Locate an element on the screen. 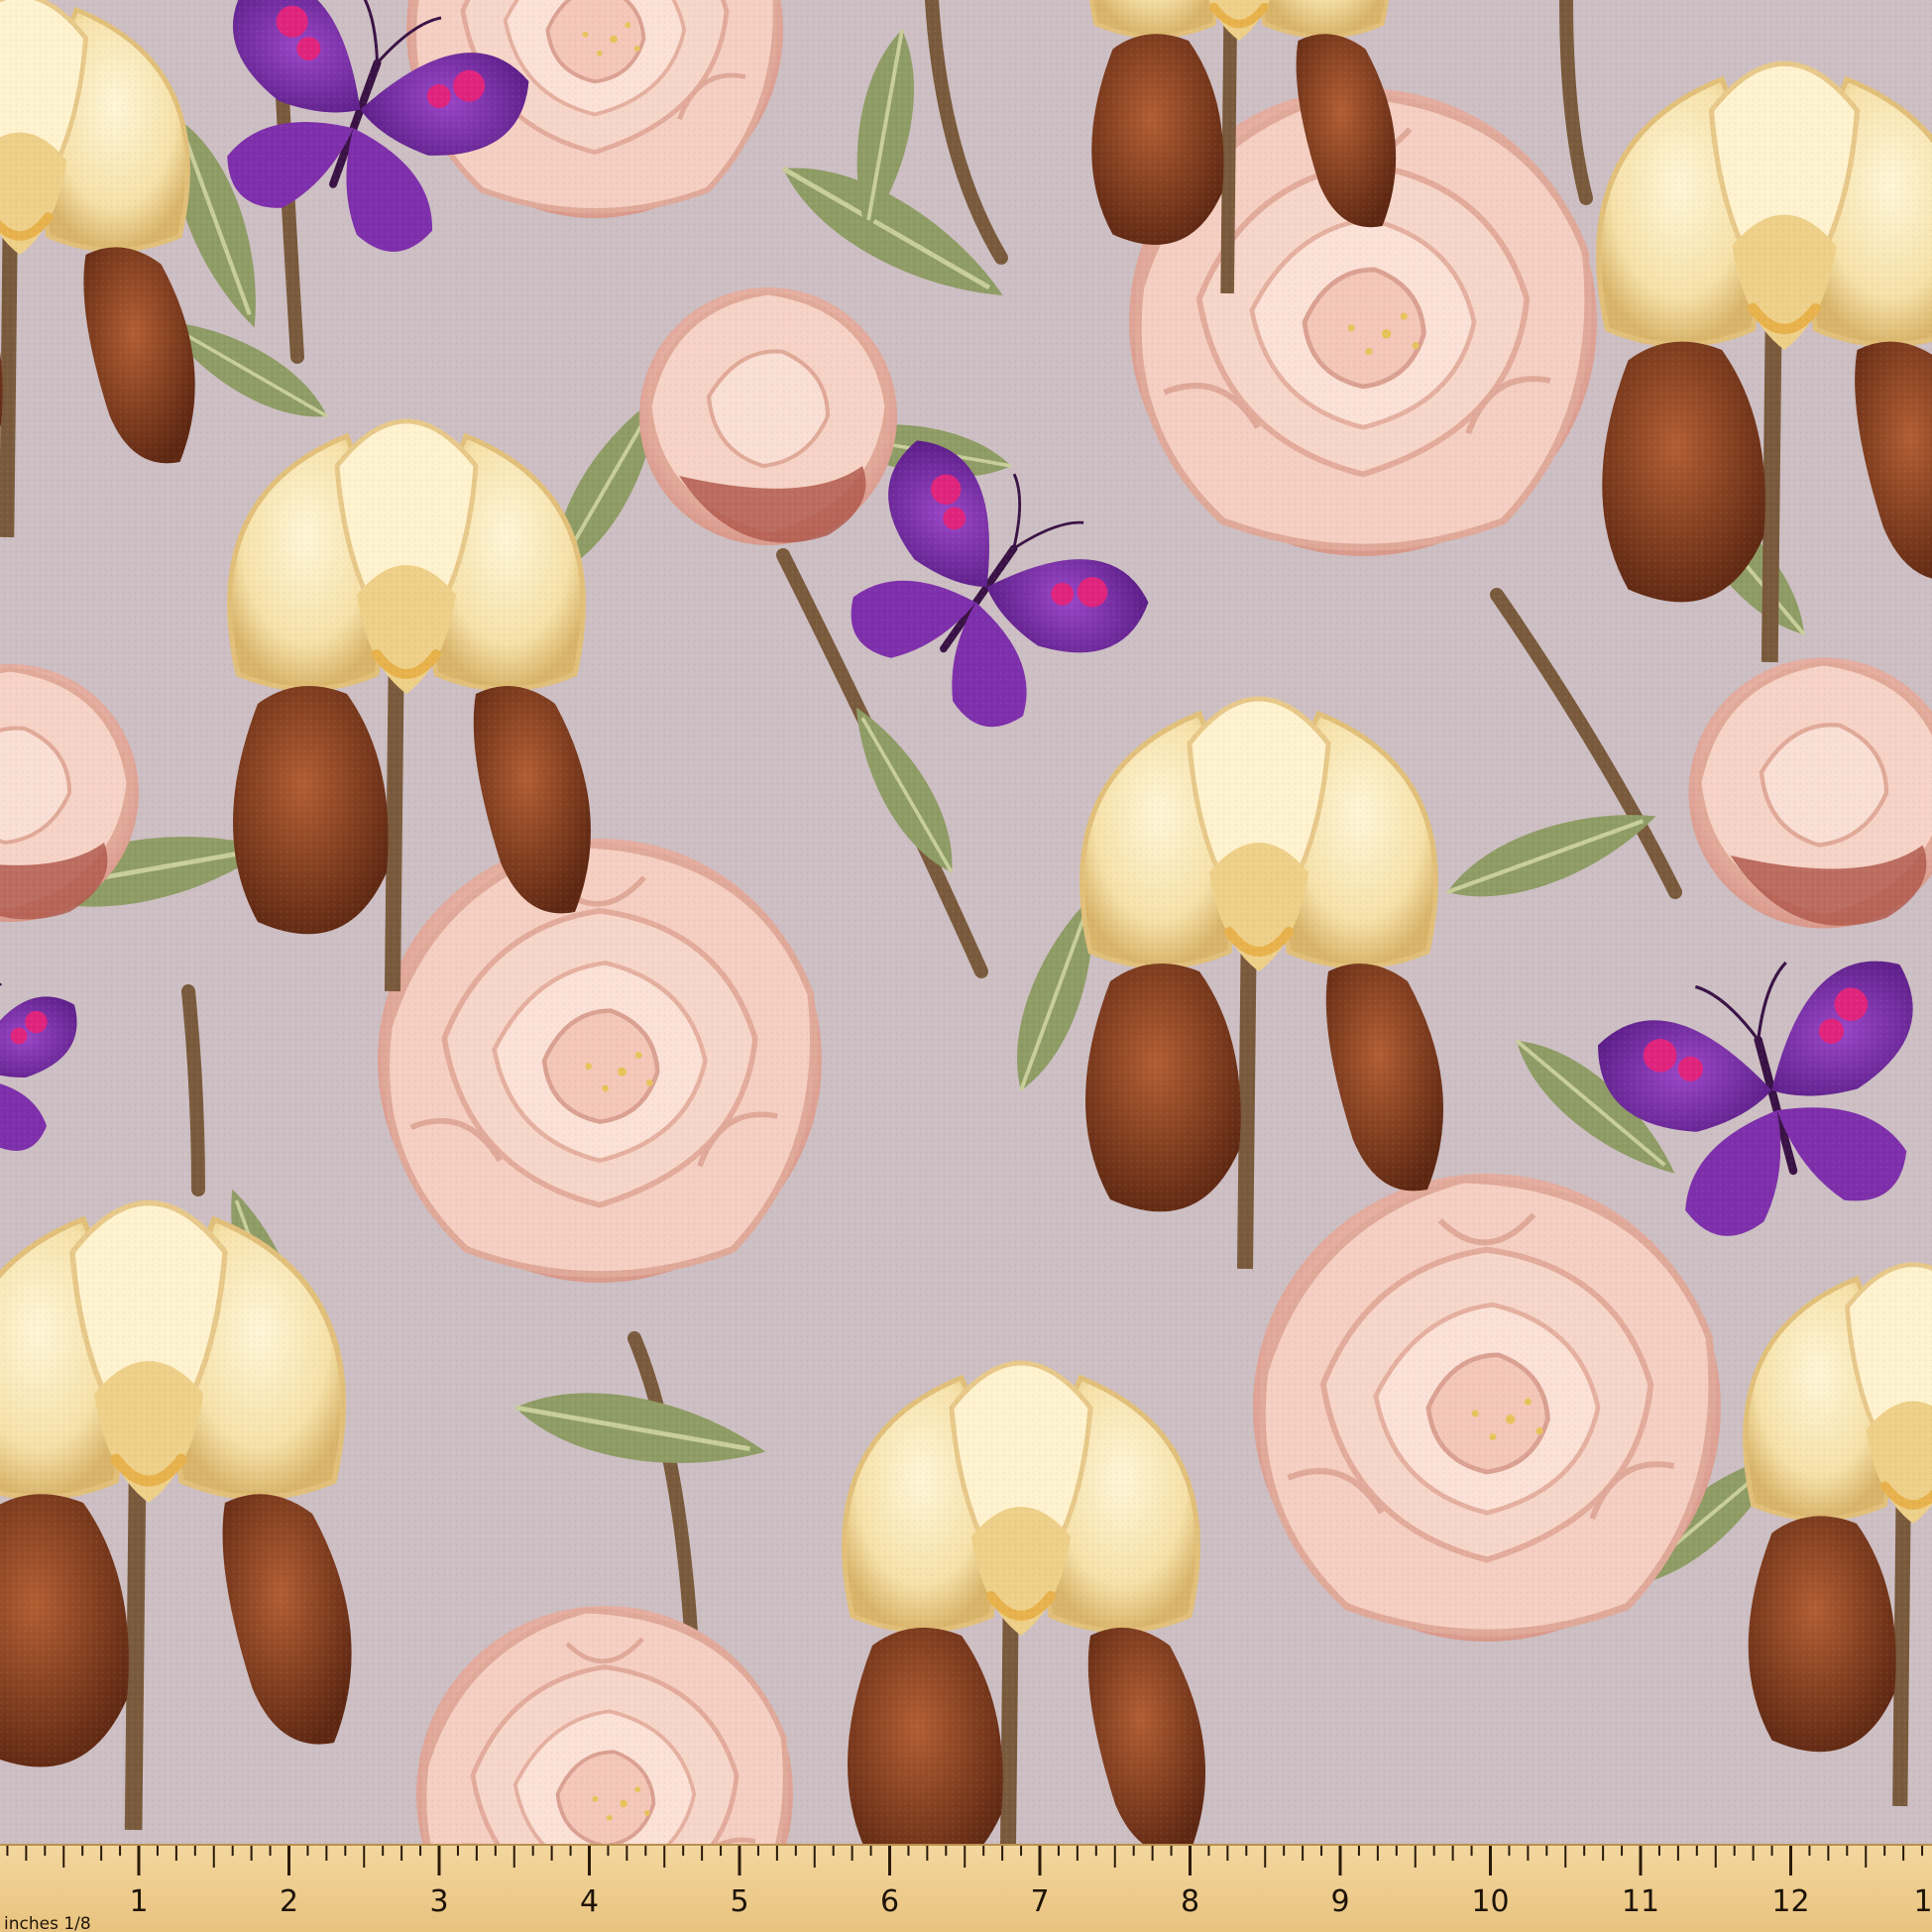 The width and height of the screenshot is (1932, 1932). ruler-number: 4 is located at coordinates (589, 1901).